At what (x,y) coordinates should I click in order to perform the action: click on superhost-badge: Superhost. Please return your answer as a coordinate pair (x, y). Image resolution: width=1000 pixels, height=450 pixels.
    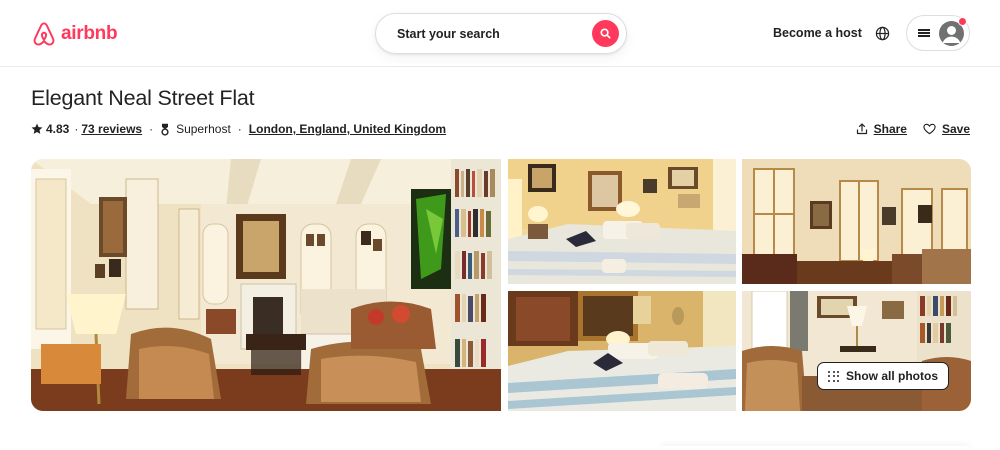
    Looking at the image, I should click on (203, 129).